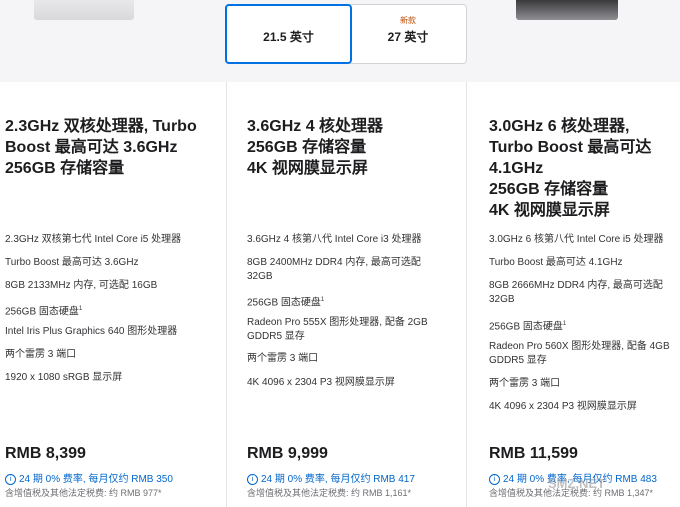  Describe the element at coordinates (84, 10) in the screenshot. I see `imac-21-thumbnail` at that location.